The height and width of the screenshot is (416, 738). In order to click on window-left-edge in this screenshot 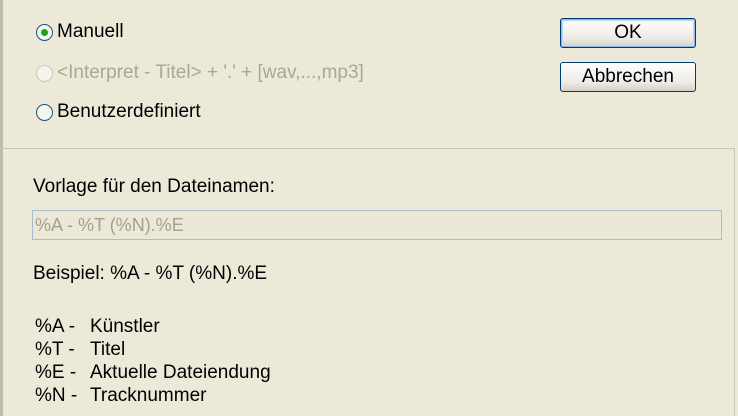, I will do `click(1, 208)`.